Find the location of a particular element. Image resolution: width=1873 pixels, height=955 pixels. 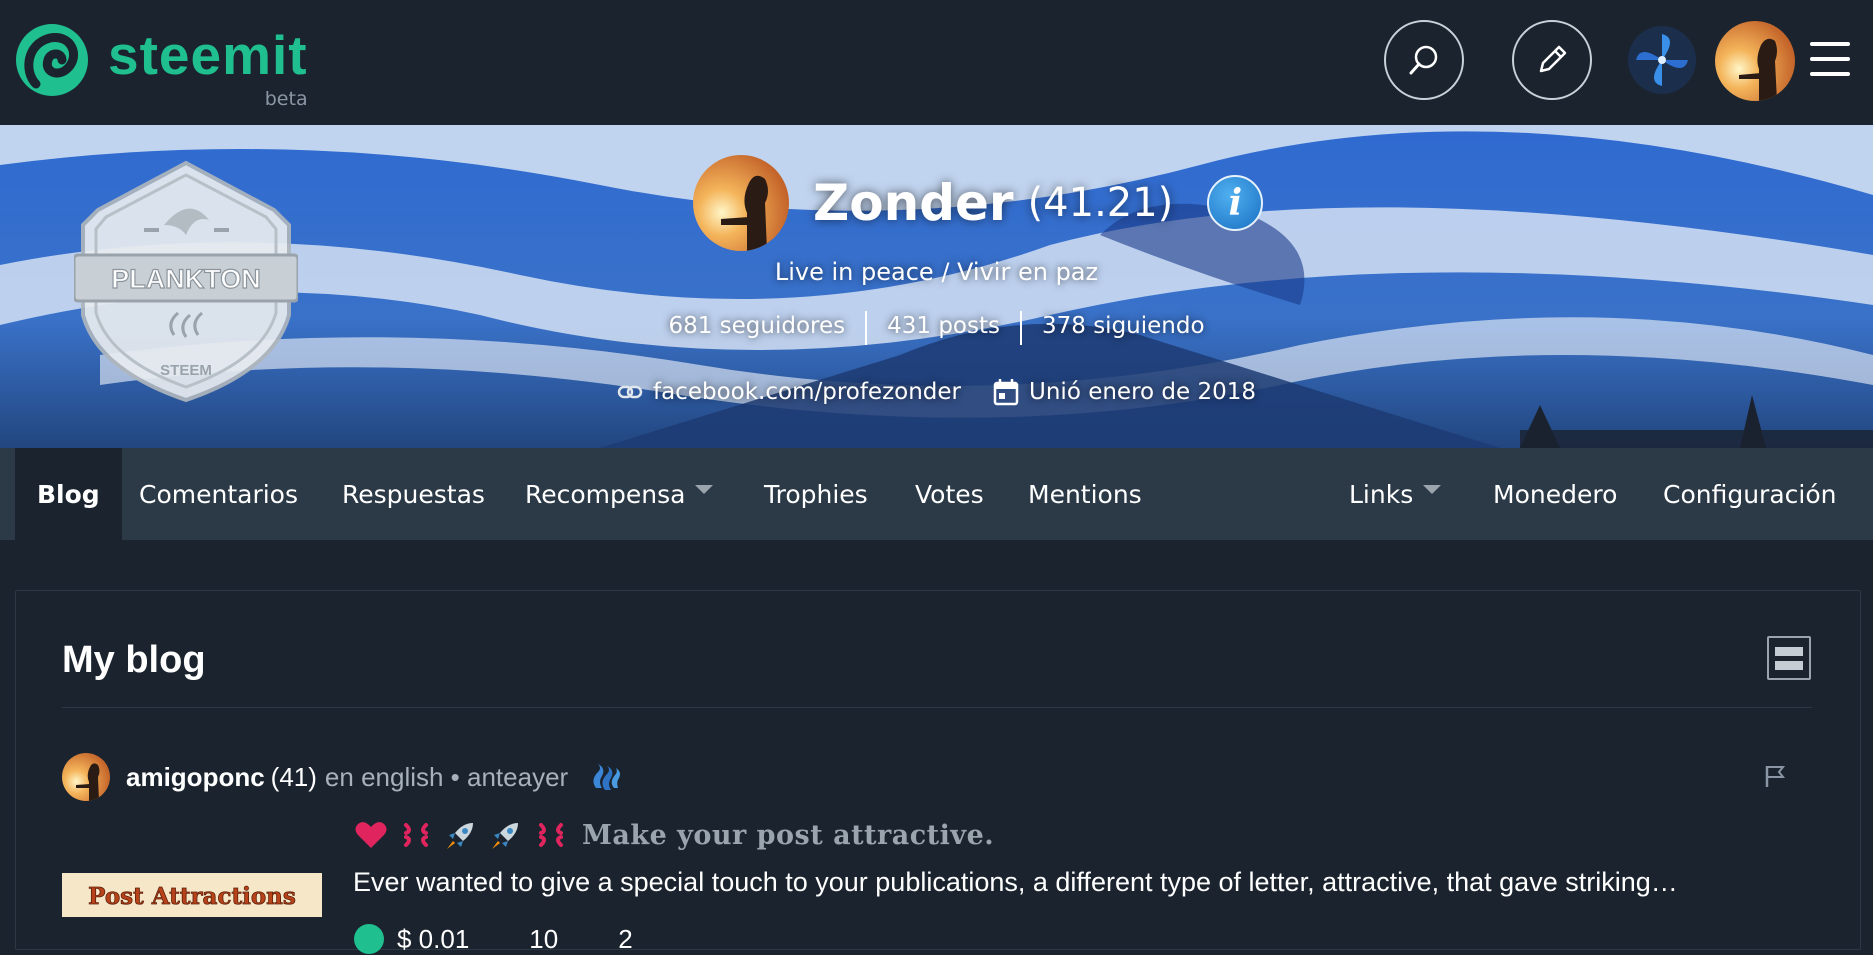

link-icon is located at coordinates (630, 392).